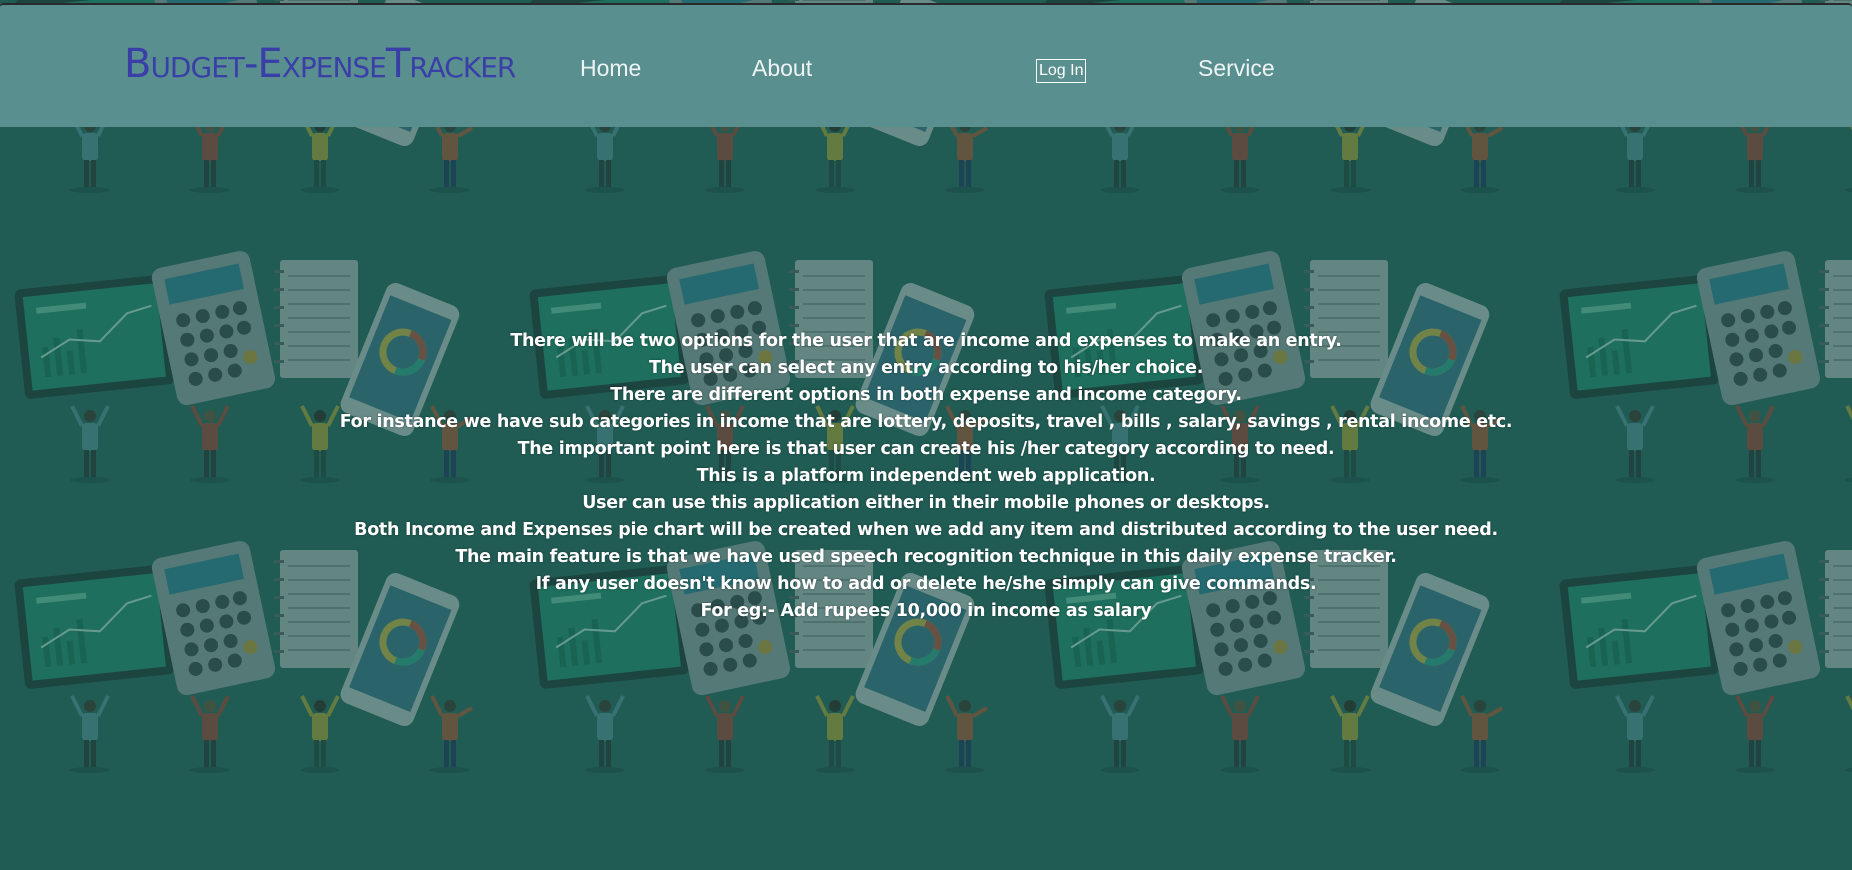 The height and width of the screenshot is (870, 1852). I want to click on nav-about-link: About, so click(782, 68).